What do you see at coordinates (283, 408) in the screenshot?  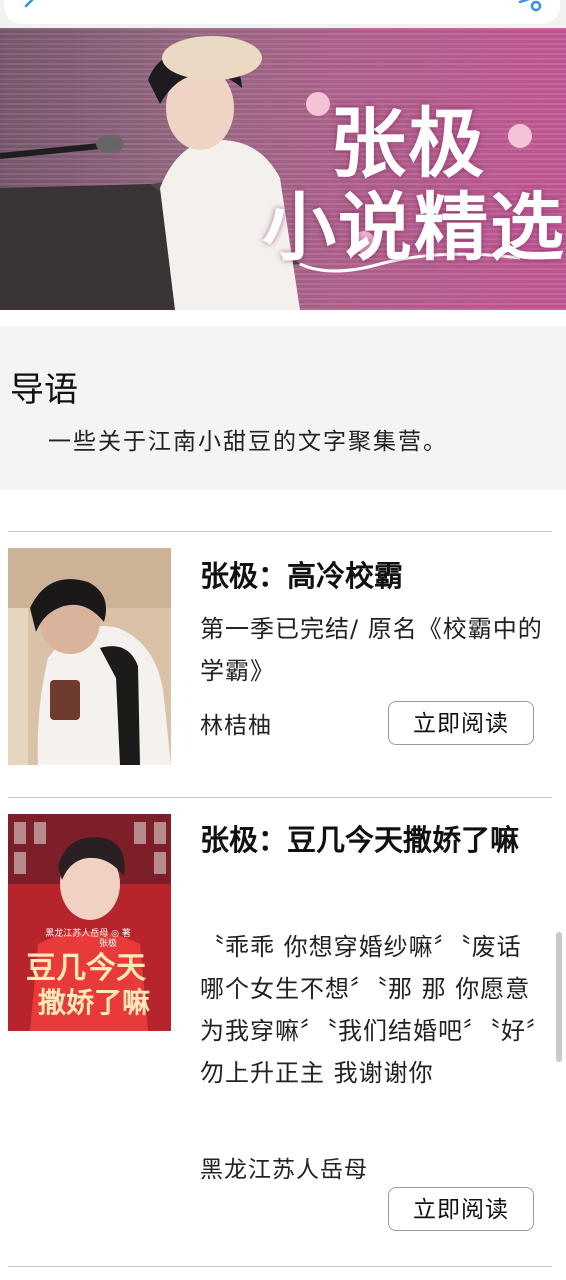 I see `intro-section: 导语 一些关于江南小甜豆的文字聚集营。` at bounding box center [283, 408].